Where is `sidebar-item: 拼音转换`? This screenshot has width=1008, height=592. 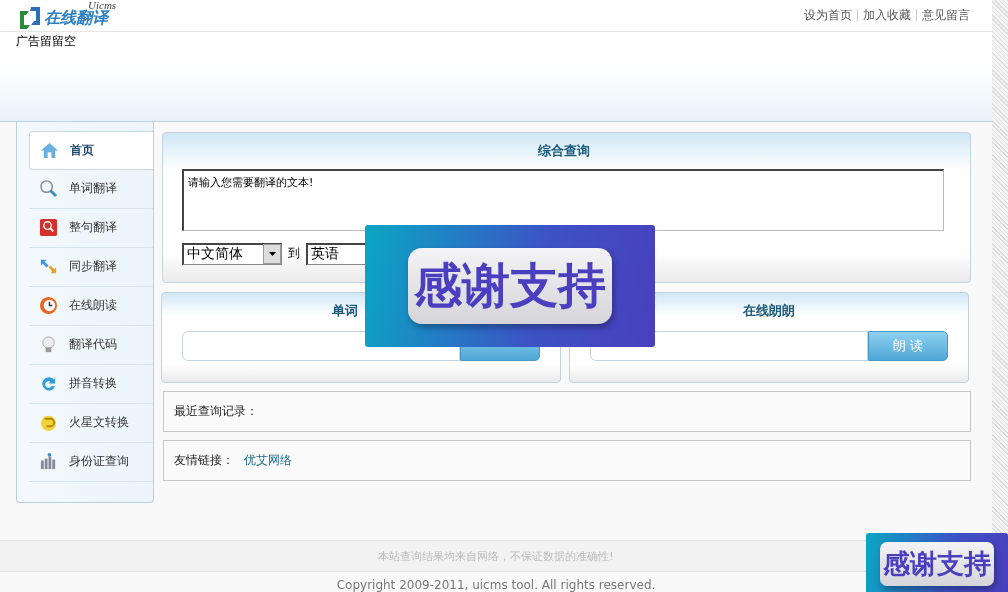 sidebar-item: 拼音转换 is located at coordinates (91, 384).